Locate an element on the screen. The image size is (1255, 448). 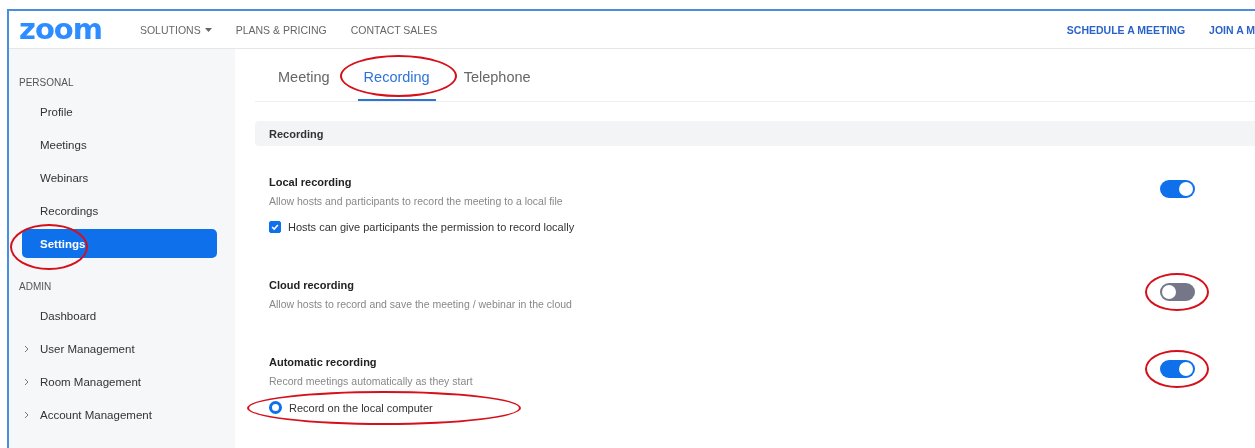
nav-link: PLANS & PRICING is located at coordinates (281, 29).